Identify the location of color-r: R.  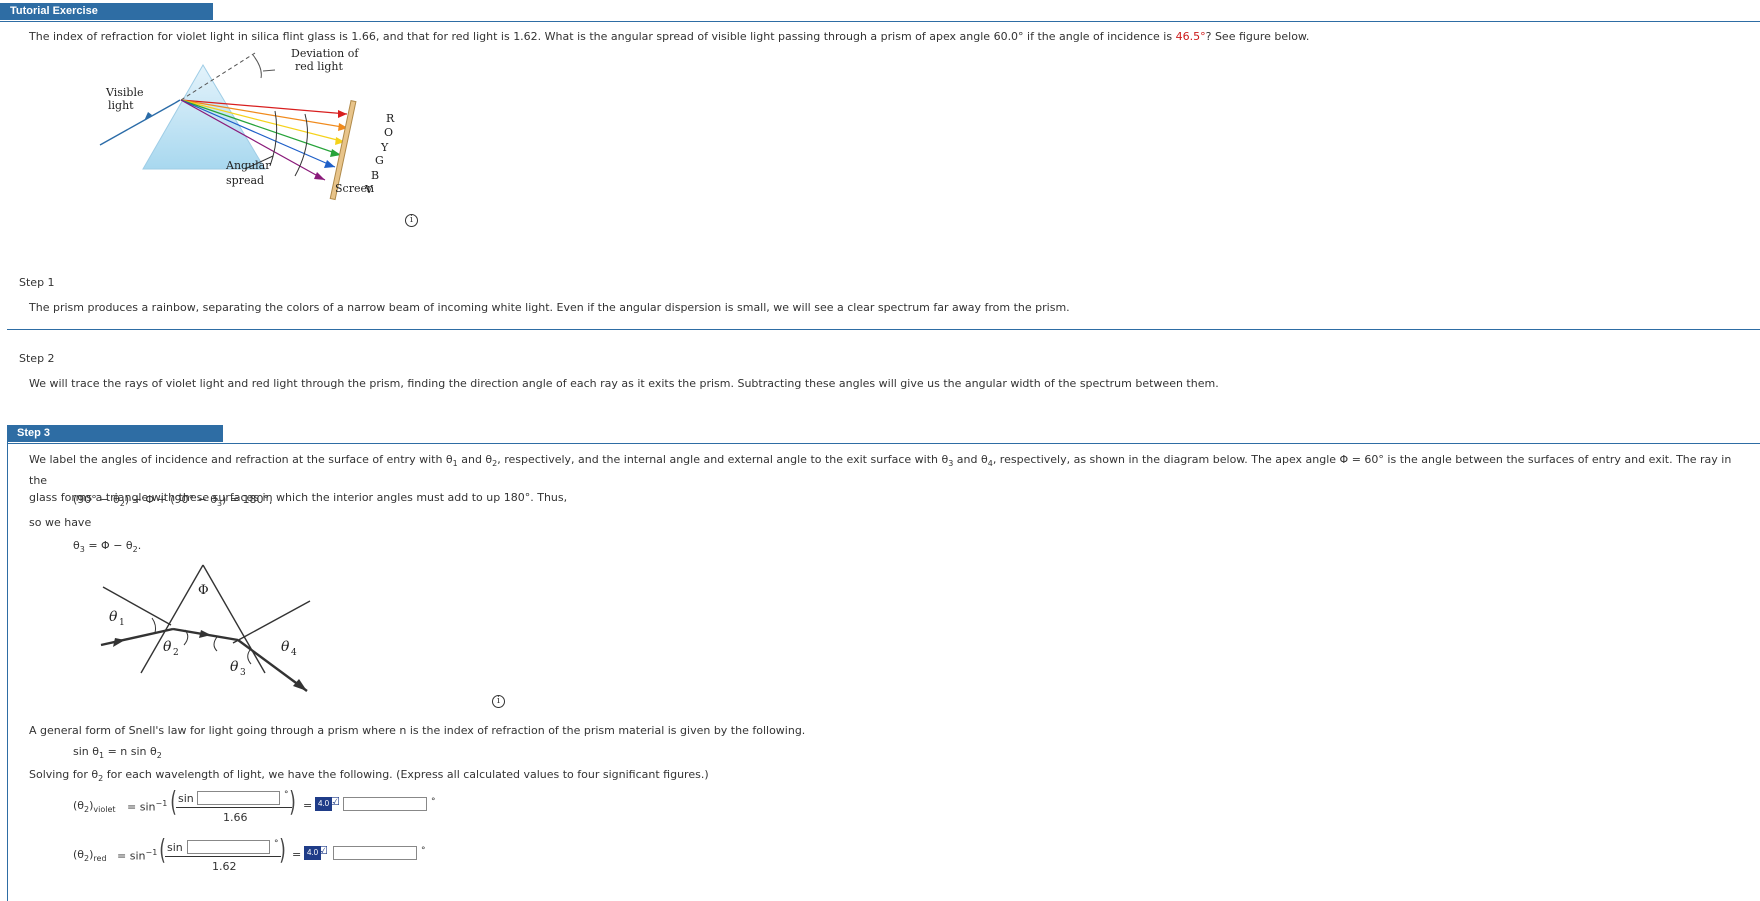
(390, 118).